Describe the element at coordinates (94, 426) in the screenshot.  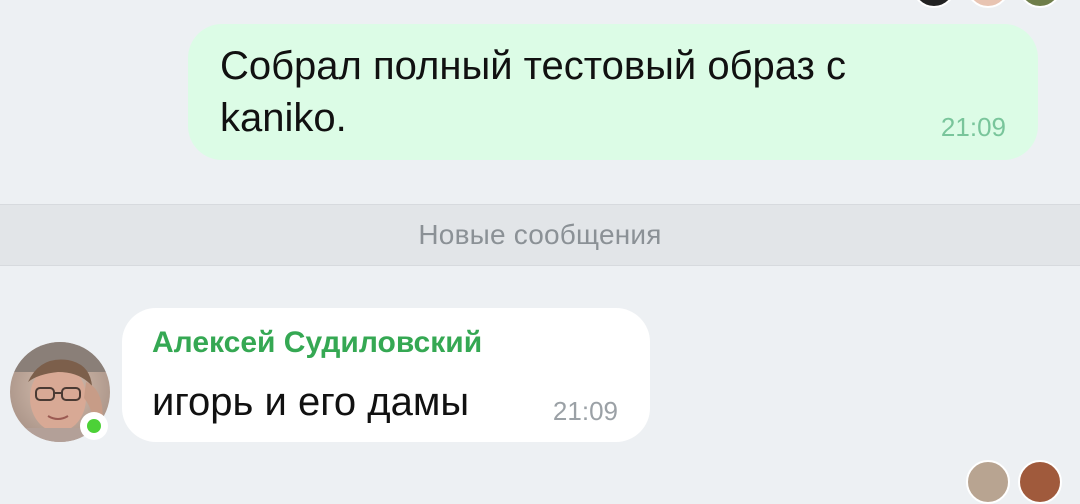
I see `online-status-indicator` at that location.